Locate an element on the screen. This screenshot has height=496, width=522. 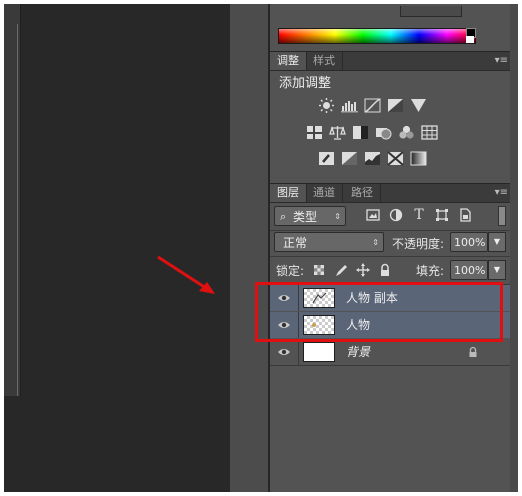
lock-image-pixels-icon is located at coordinates (341, 270).